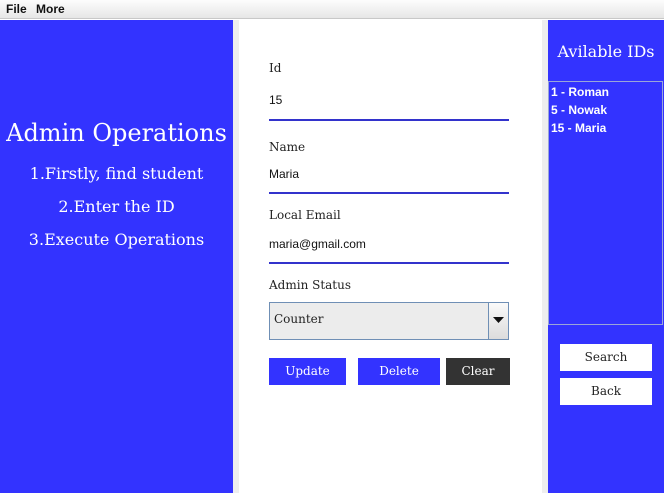 The image size is (664, 493). I want to click on clear-button: Clear, so click(478, 371).